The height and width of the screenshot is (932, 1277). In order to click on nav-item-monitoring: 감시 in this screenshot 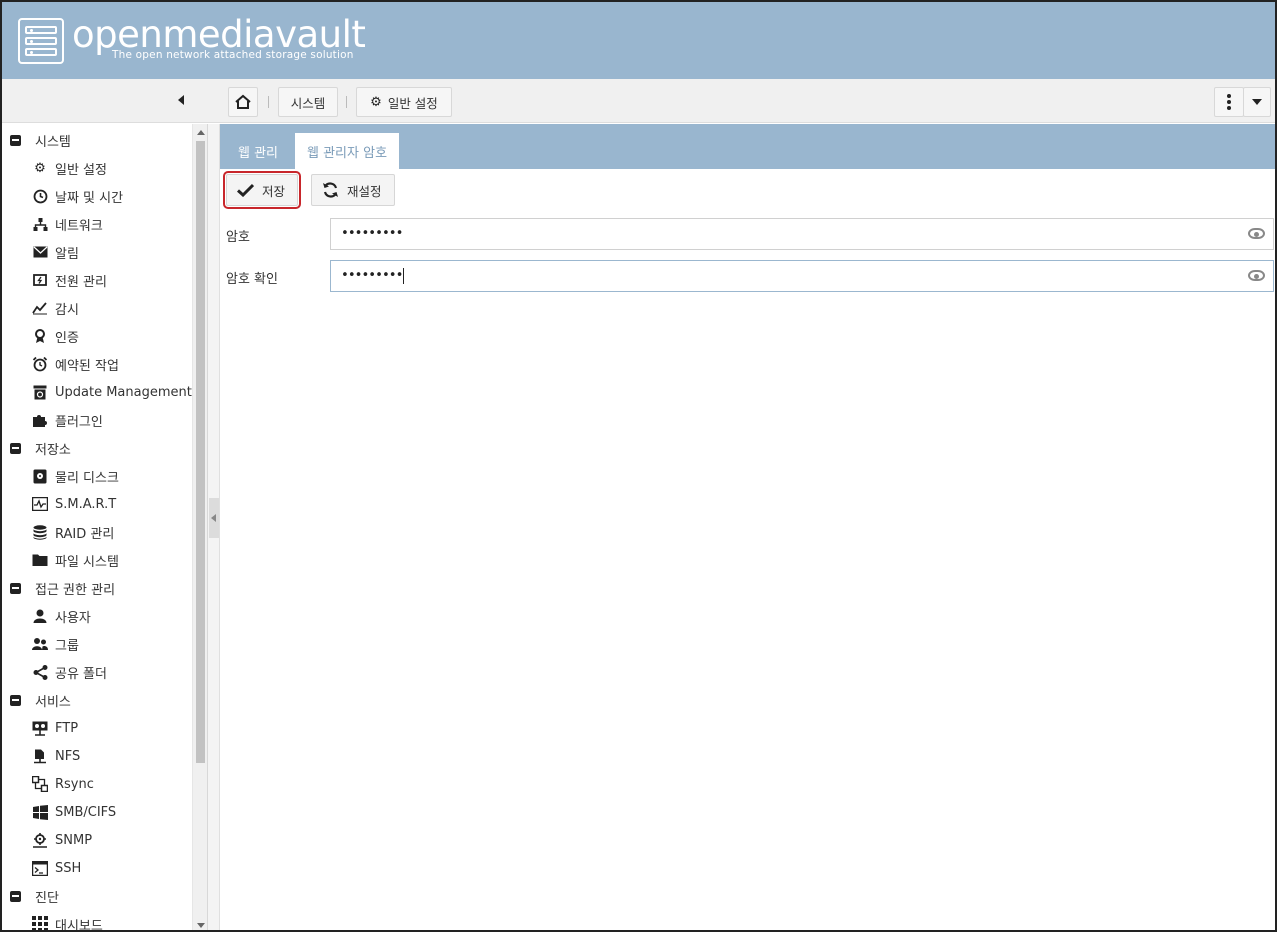, I will do `click(55, 308)`.